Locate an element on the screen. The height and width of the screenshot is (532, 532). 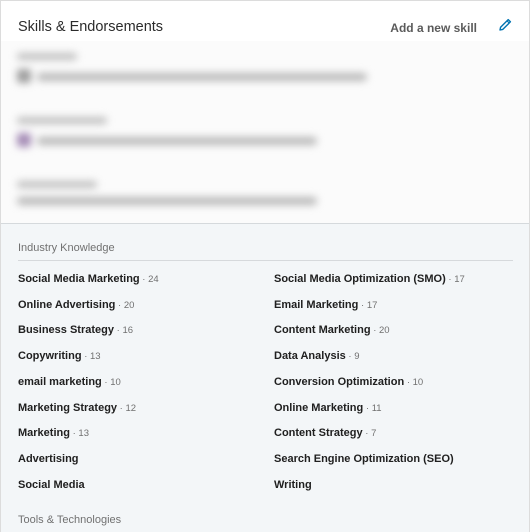
skill-name: Social Media Marketing is located at coordinates (79, 279).